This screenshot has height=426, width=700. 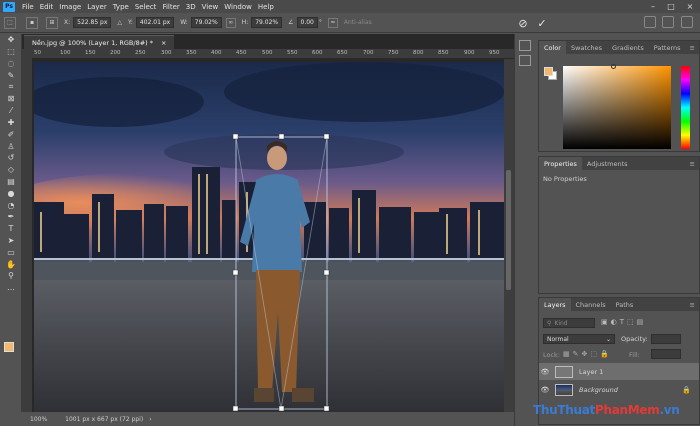 What do you see at coordinates (666, 339) in the screenshot?
I see `opacity-field` at bounding box center [666, 339].